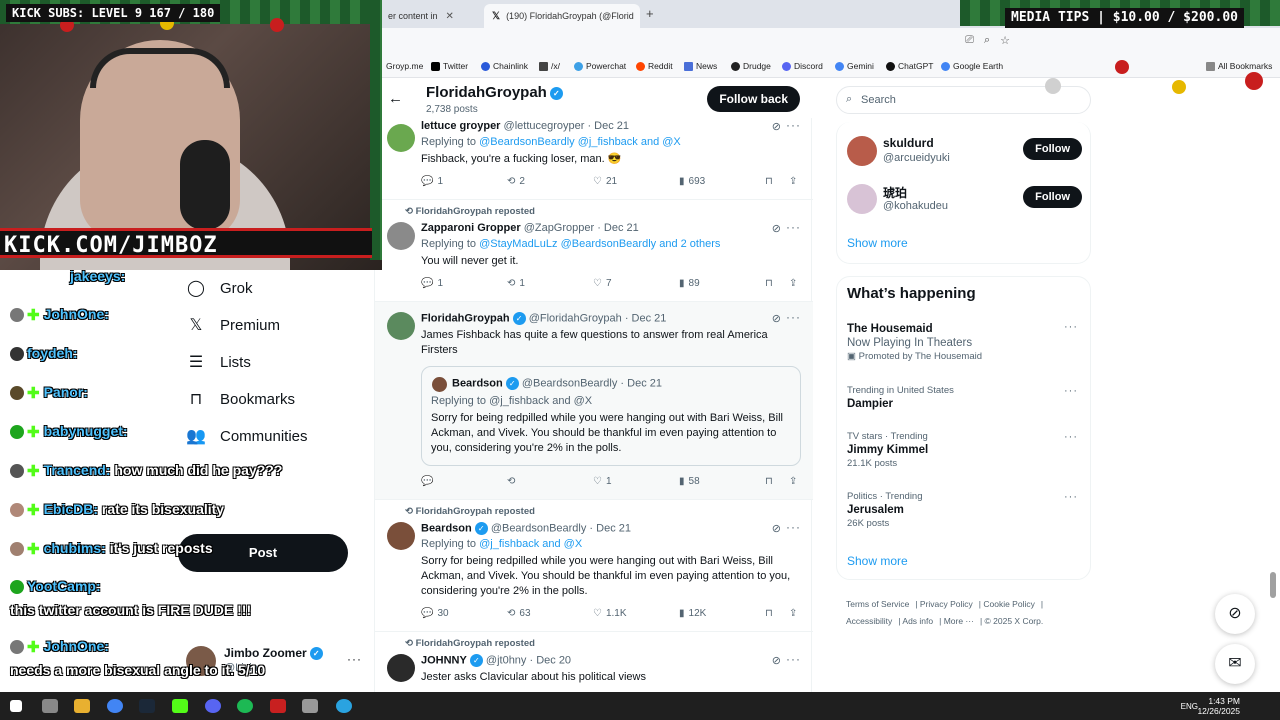 Image resolution: width=1280 pixels, height=720 pixels. Describe the element at coordinates (964, 397) in the screenshot. I see `trend-item: Trending in United States Dampier ···` at that location.